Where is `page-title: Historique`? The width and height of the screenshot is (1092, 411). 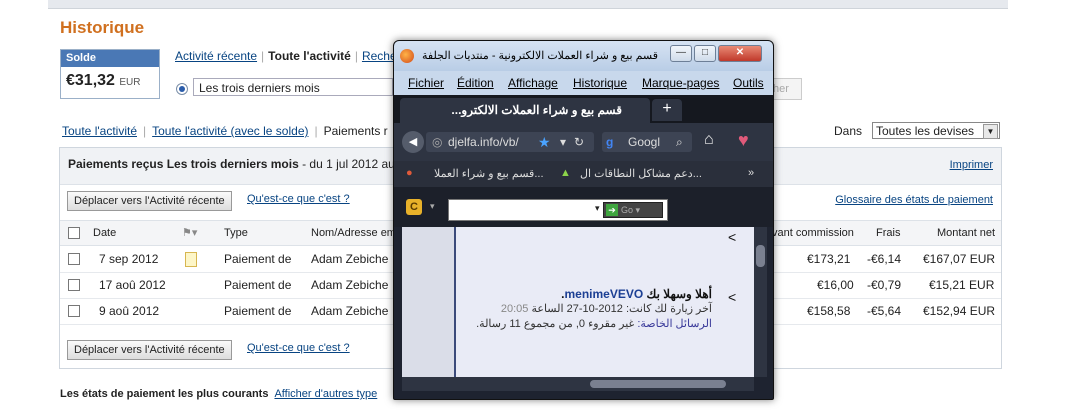
page-title: Historique is located at coordinates (102, 27).